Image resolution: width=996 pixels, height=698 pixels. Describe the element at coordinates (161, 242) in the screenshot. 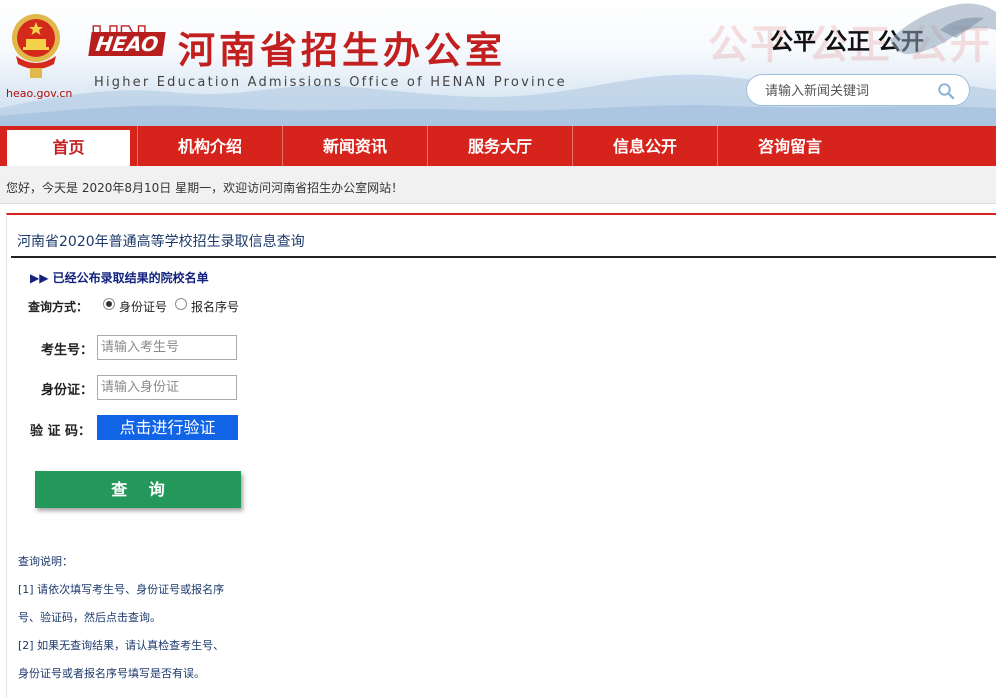

I see `panel-title: 河南省2020年普通高等学校招生录取信息查询` at that location.